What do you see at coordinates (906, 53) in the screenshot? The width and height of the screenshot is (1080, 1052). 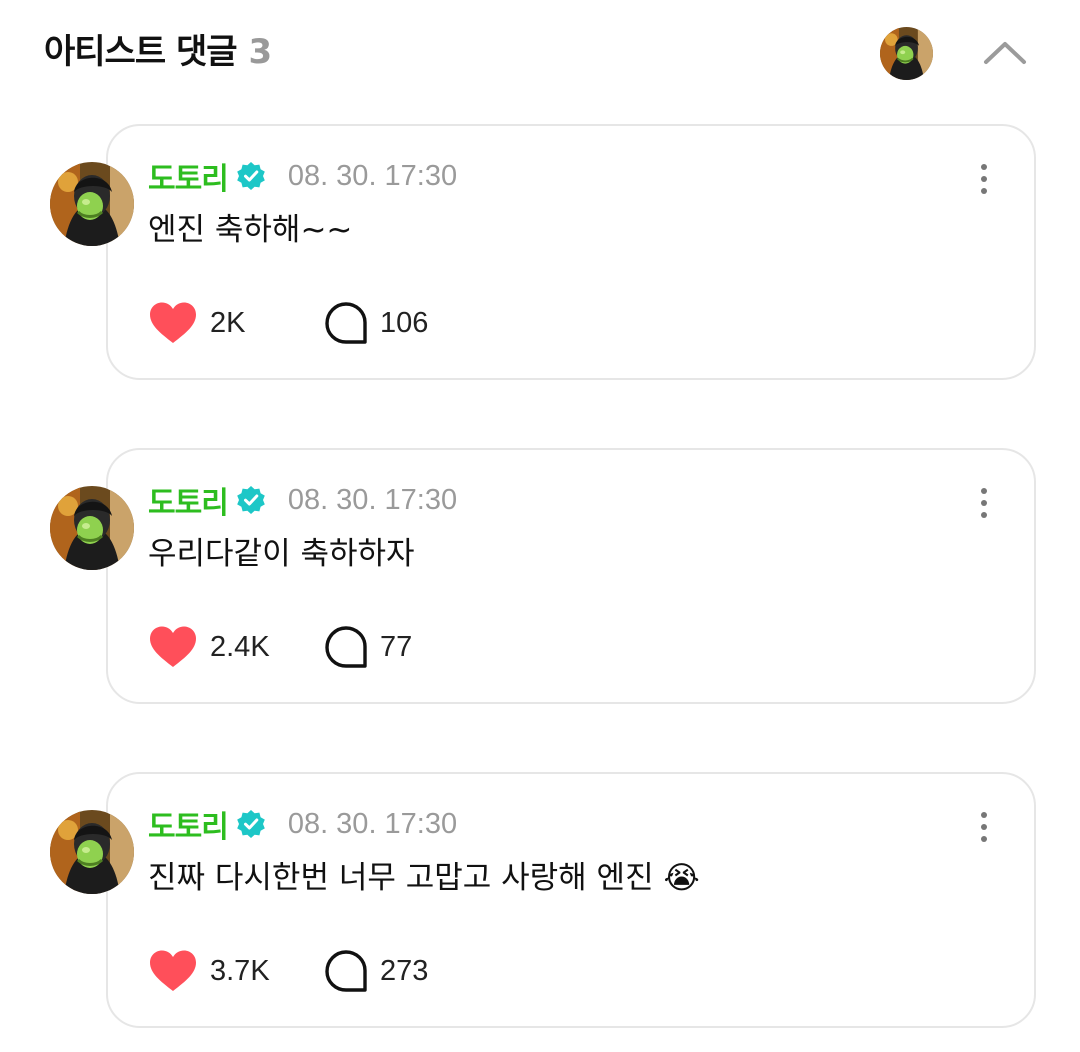 I see `header-avatar` at bounding box center [906, 53].